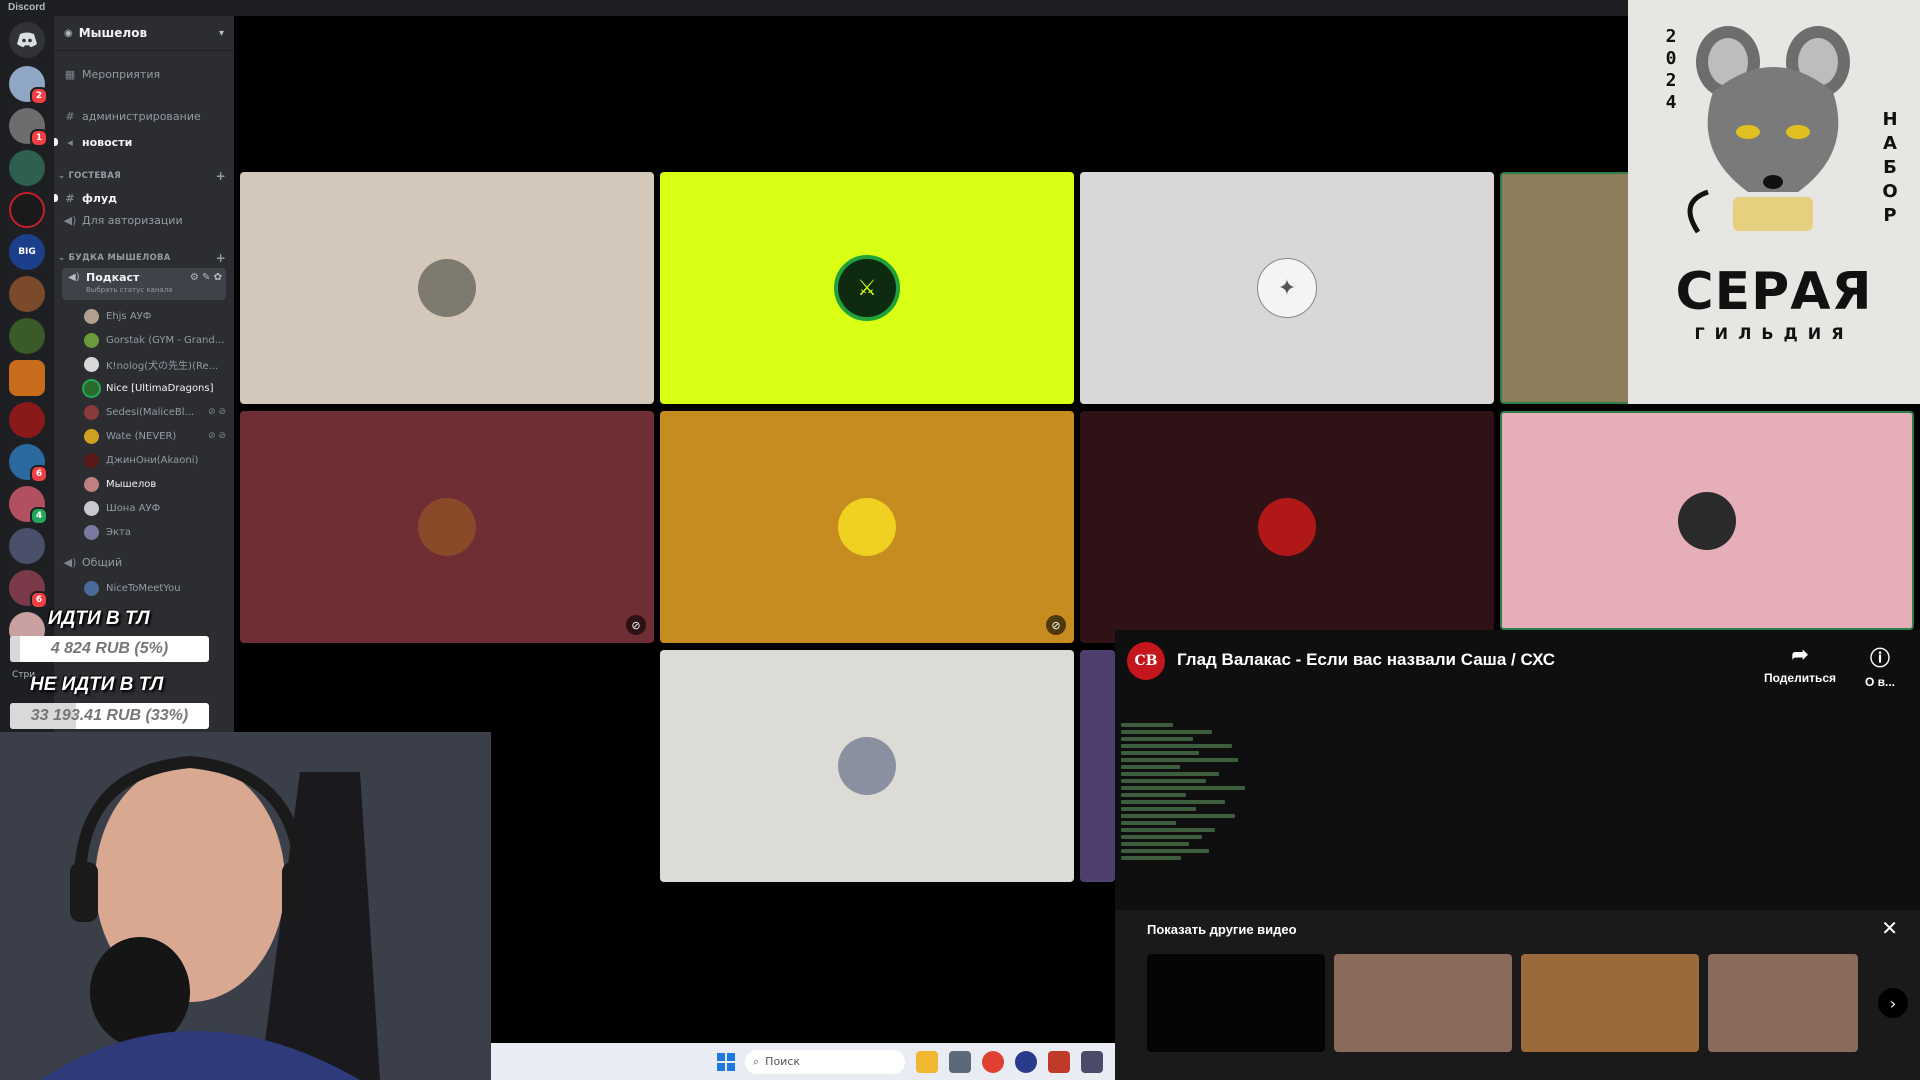  What do you see at coordinates (217, 436) in the screenshot?
I see `muted-icon: ⊘ ⊘` at bounding box center [217, 436].